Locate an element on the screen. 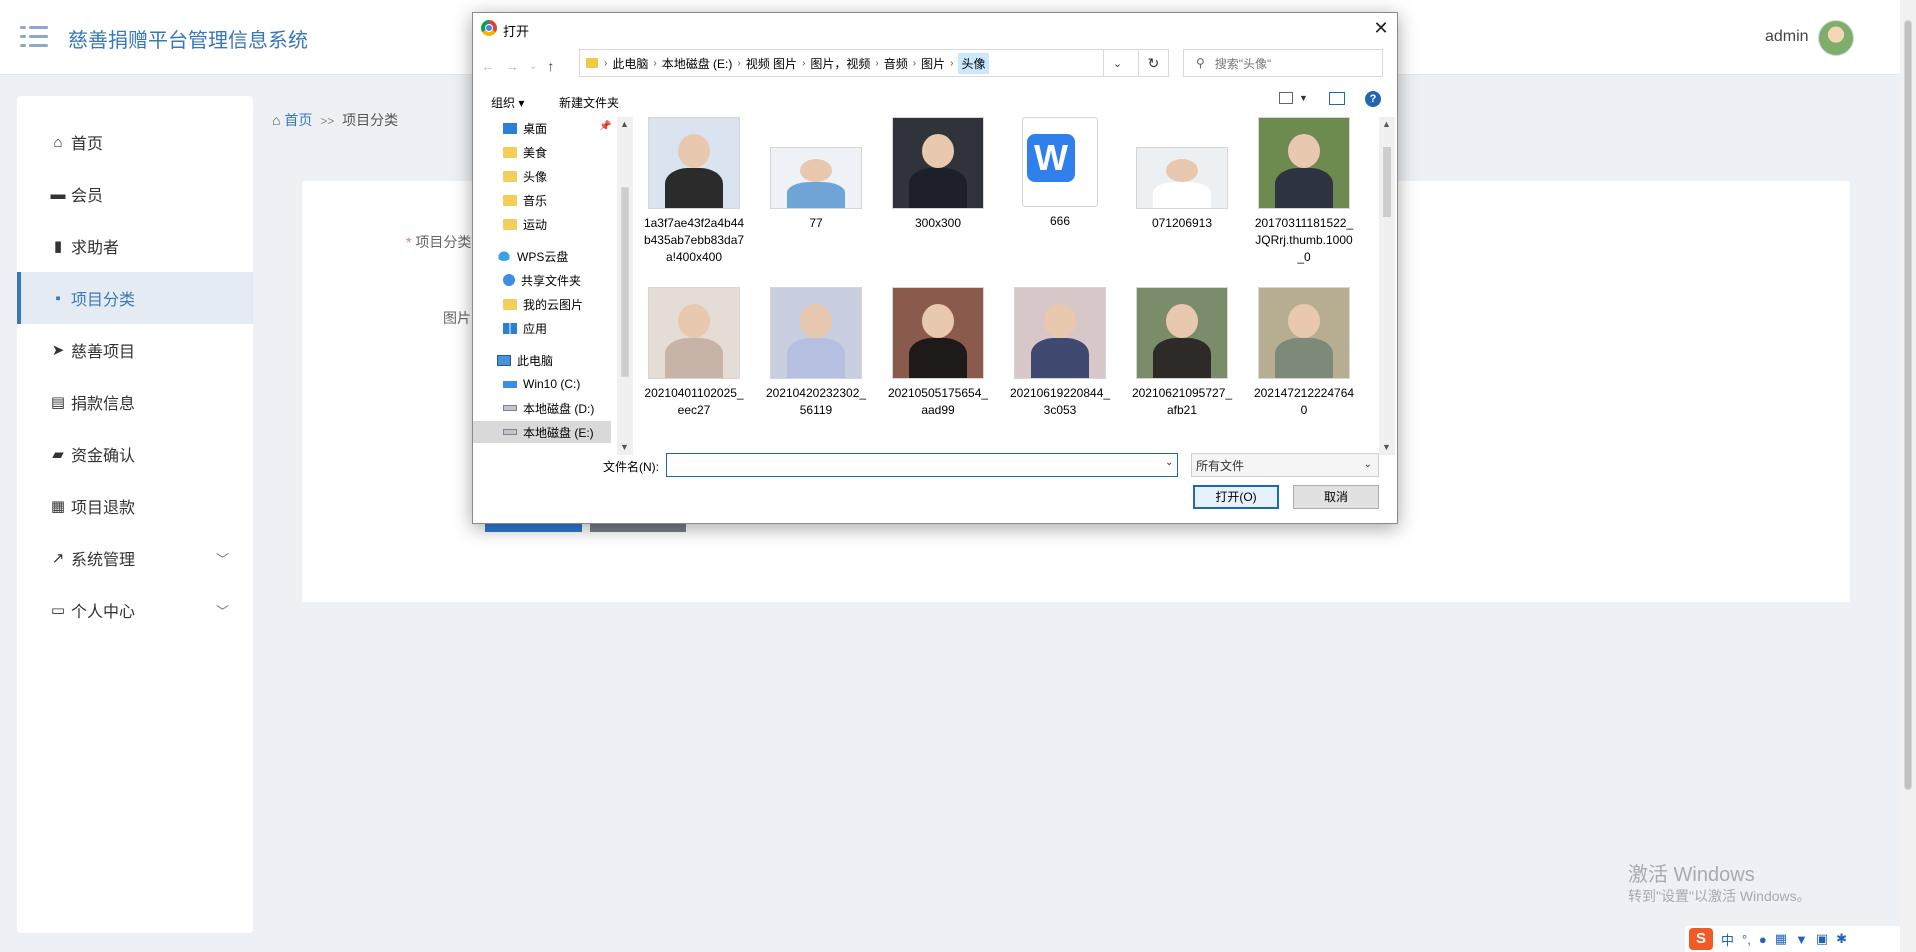 The width and height of the screenshot is (1916, 952). address-segment: 本地磁盘 (E:) is located at coordinates (697, 63).